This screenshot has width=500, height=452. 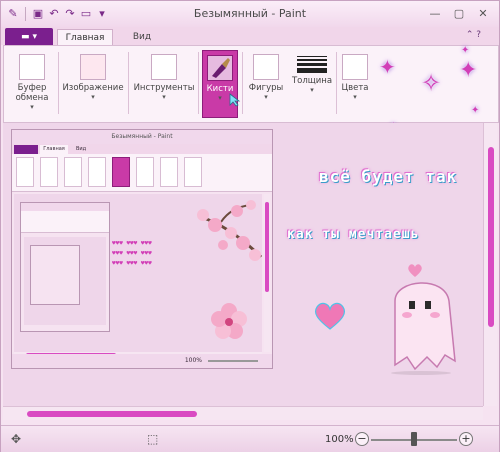 I want to click on clipboard-icon, so click(x=32, y=67).